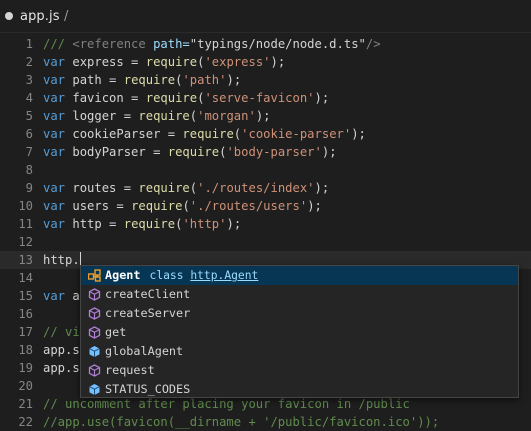 This screenshot has height=431, width=531. What do you see at coordinates (265, 80) in the screenshot?
I see `code-line: 3 var path = require('path');` at bounding box center [265, 80].